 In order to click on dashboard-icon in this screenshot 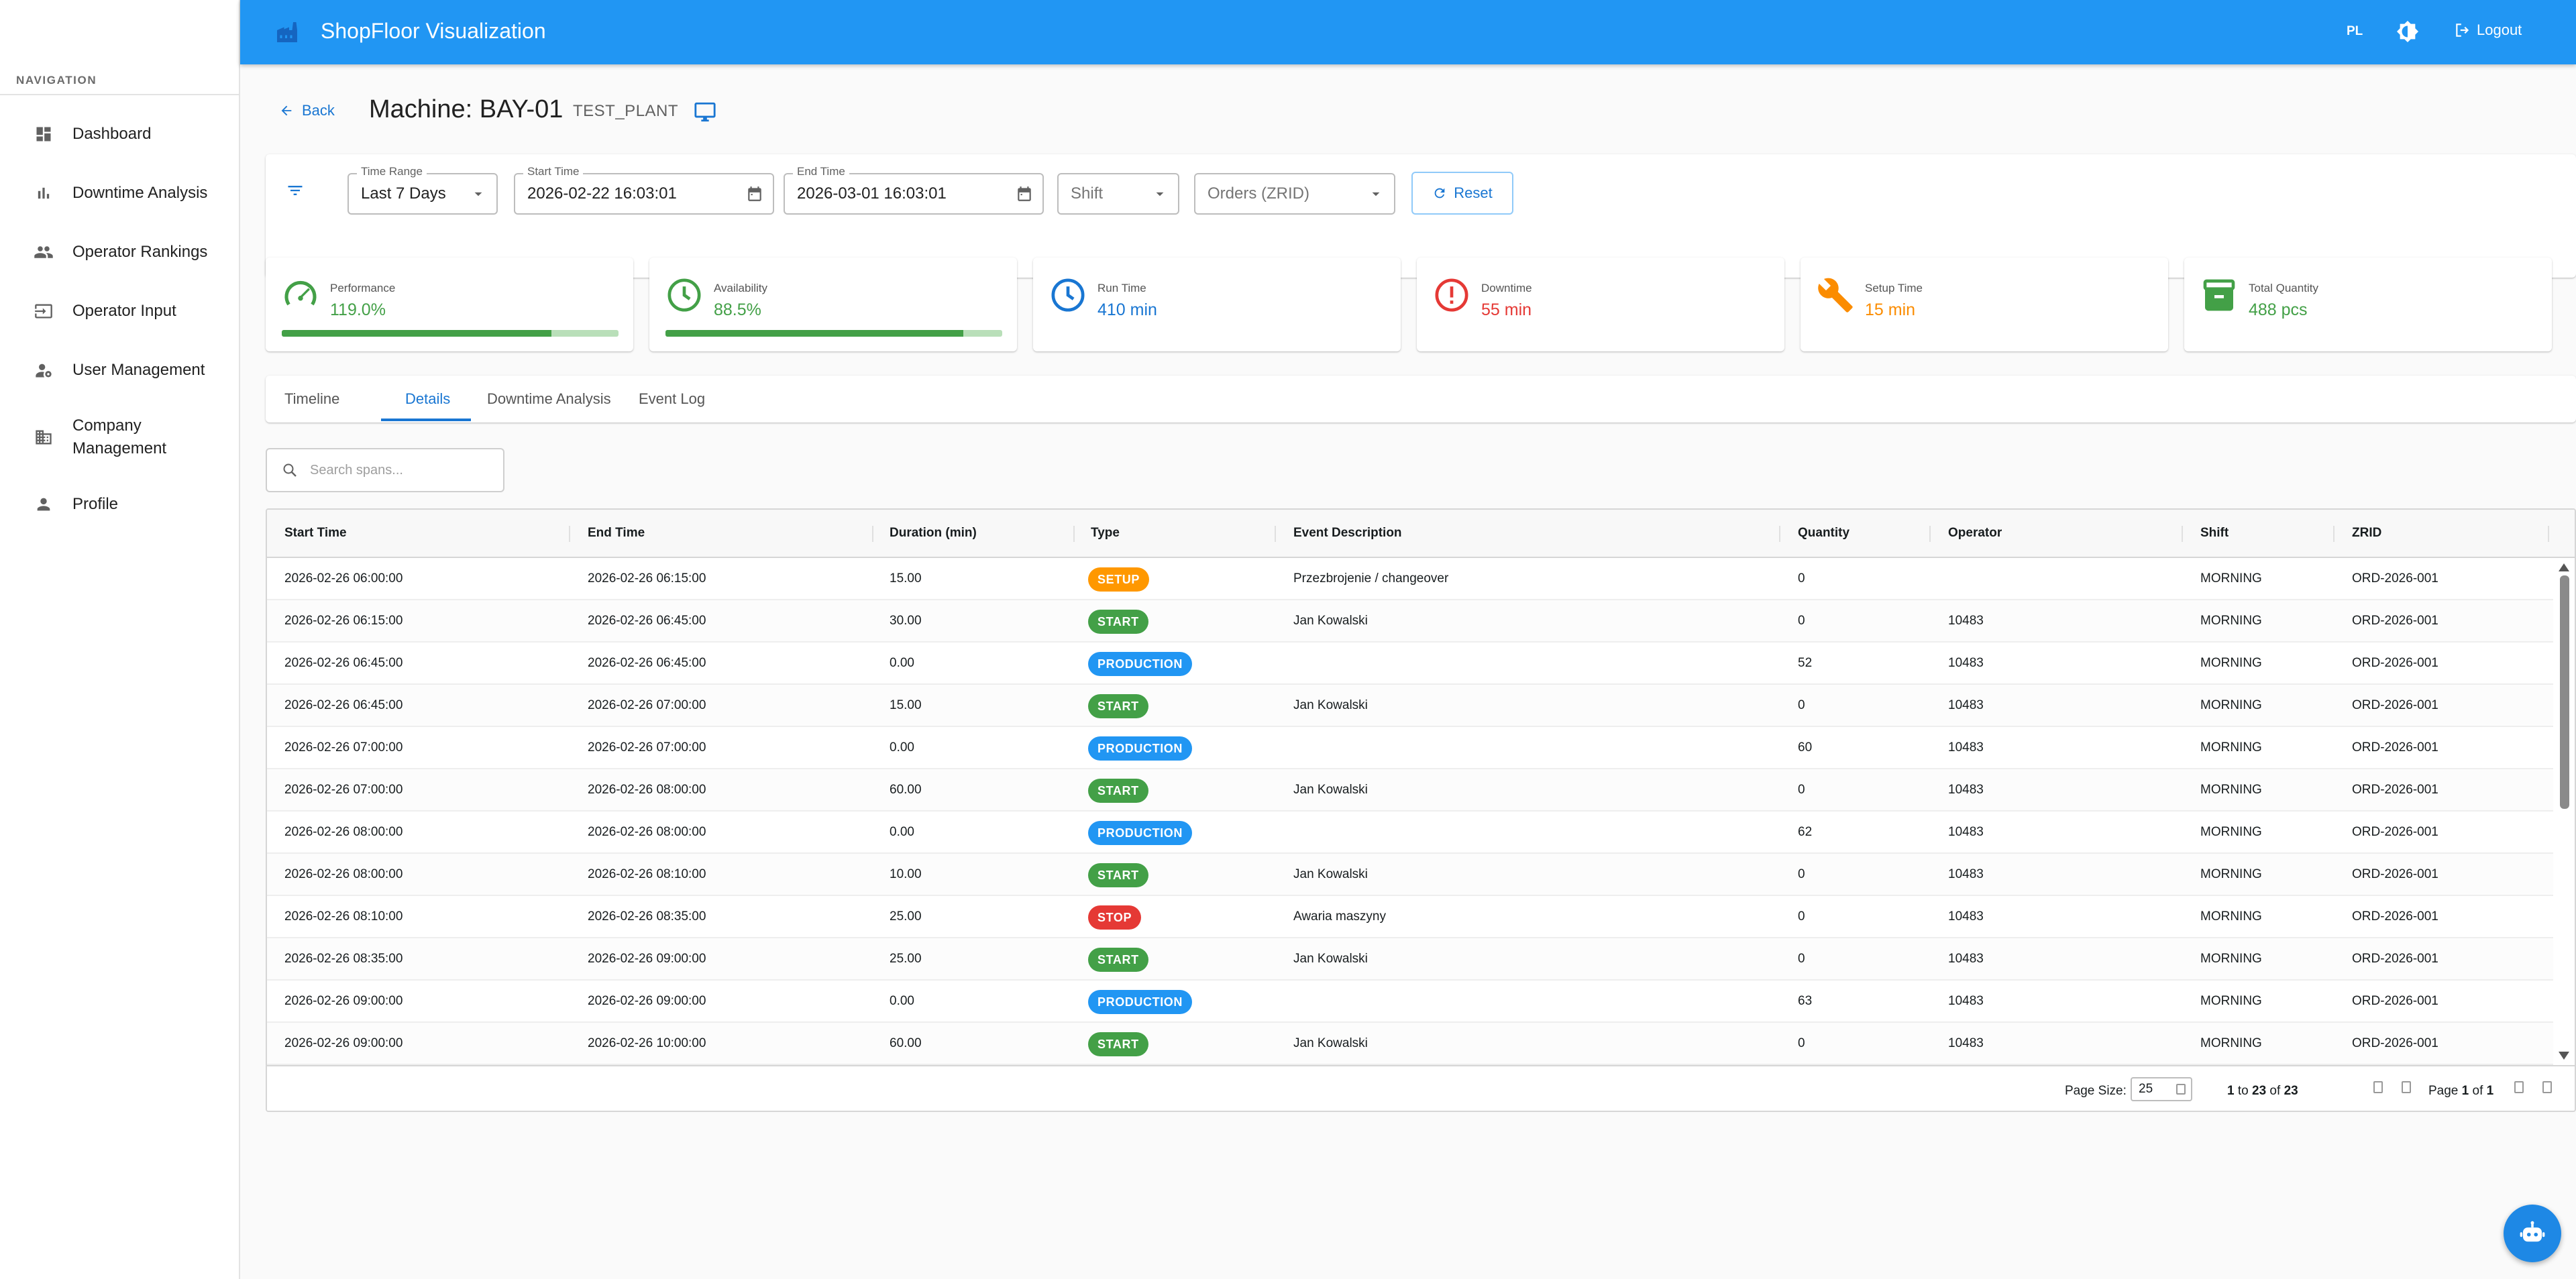, I will do `click(44, 134)`.